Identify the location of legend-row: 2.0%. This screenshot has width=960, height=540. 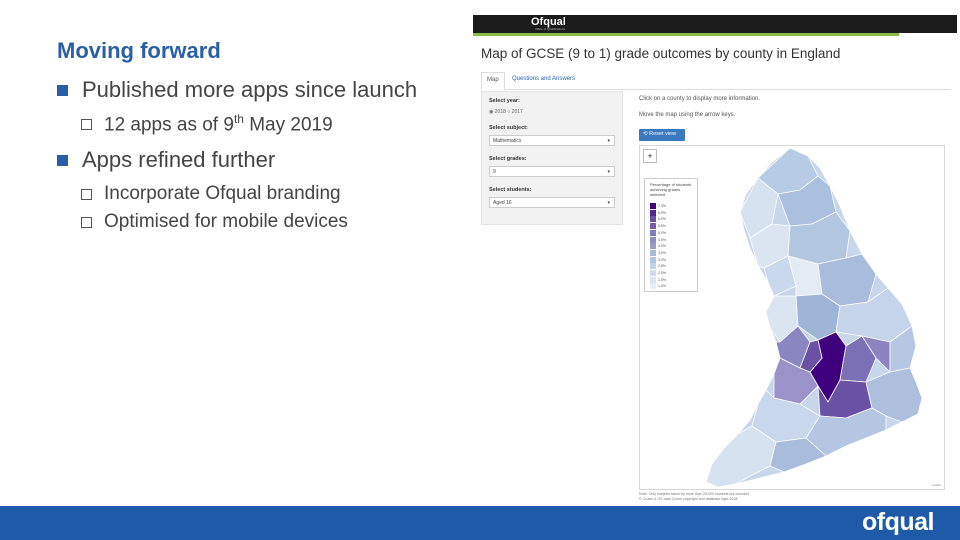
(658, 273).